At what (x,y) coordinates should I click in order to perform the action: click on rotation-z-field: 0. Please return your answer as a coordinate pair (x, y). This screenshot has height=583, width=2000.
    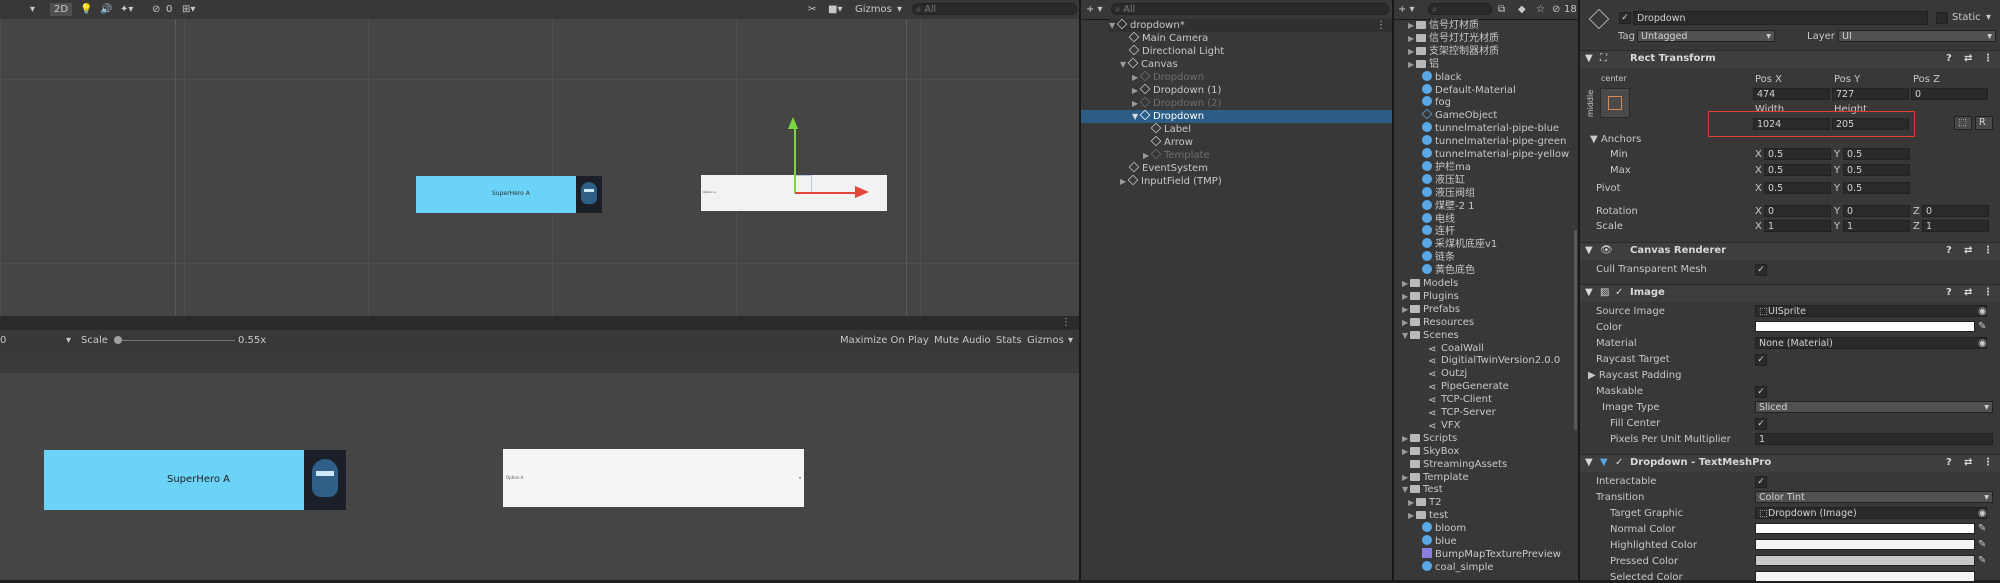
    Looking at the image, I should click on (1955, 211).